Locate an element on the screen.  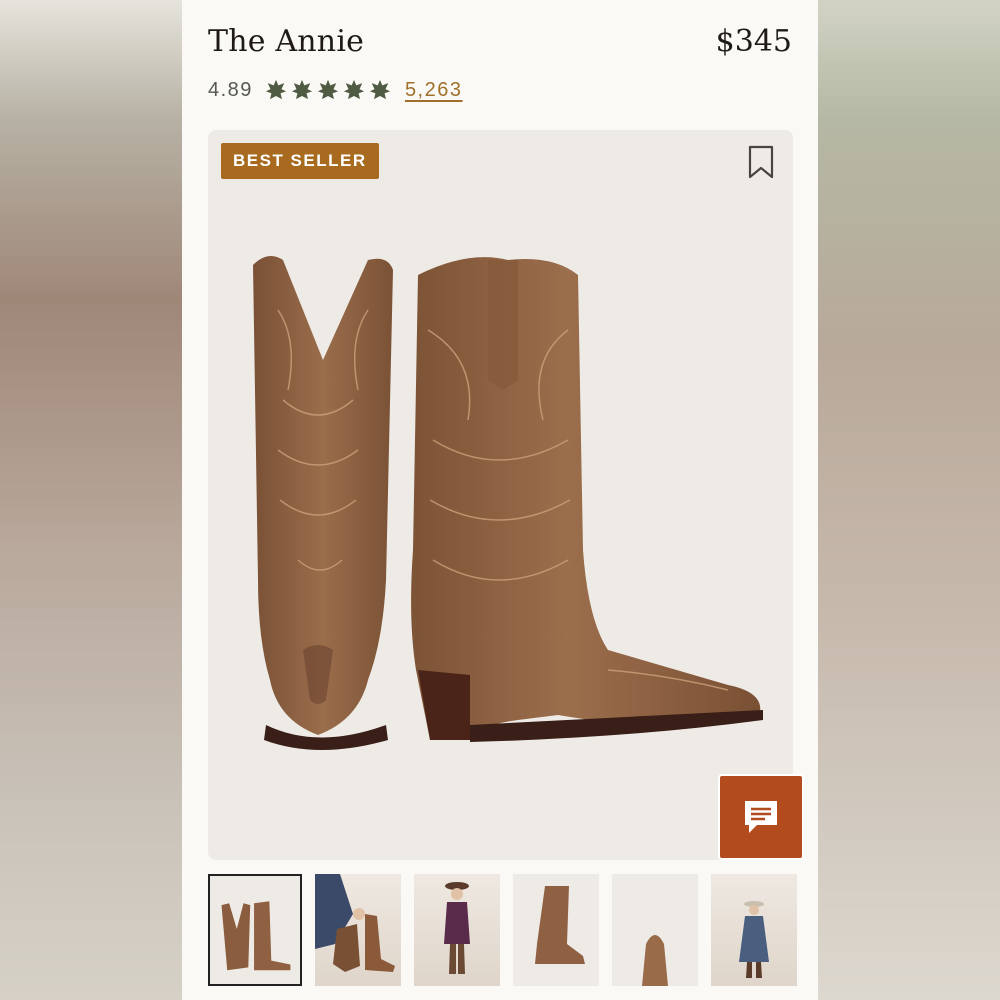
rating-stars is located at coordinates (328, 90).